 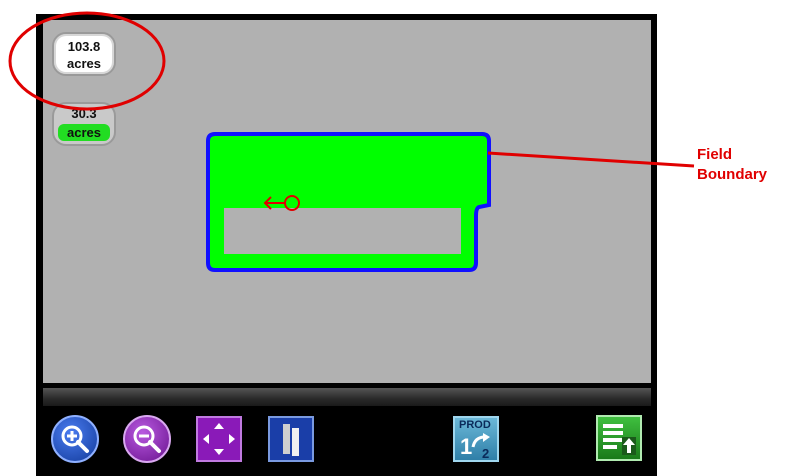 I want to click on boom-section-icon, so click(x=291, y=440).